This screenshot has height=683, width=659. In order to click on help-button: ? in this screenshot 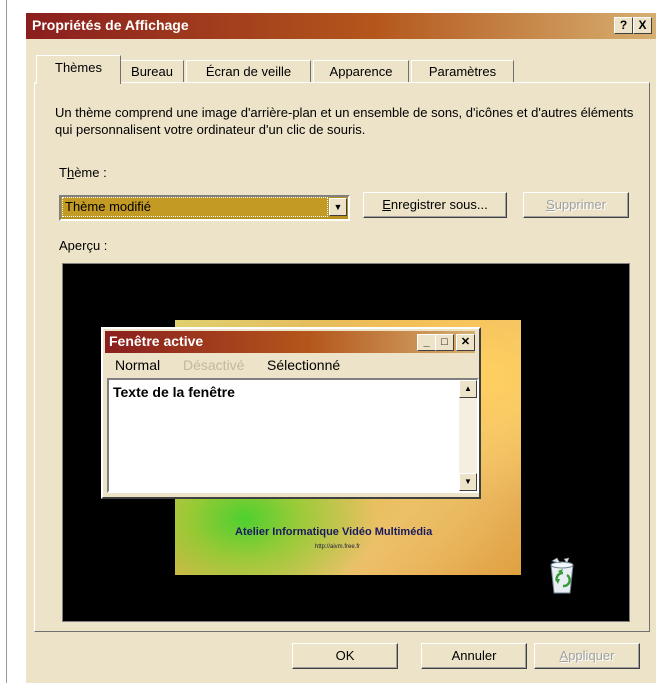, I will do `click(623, 25)`.